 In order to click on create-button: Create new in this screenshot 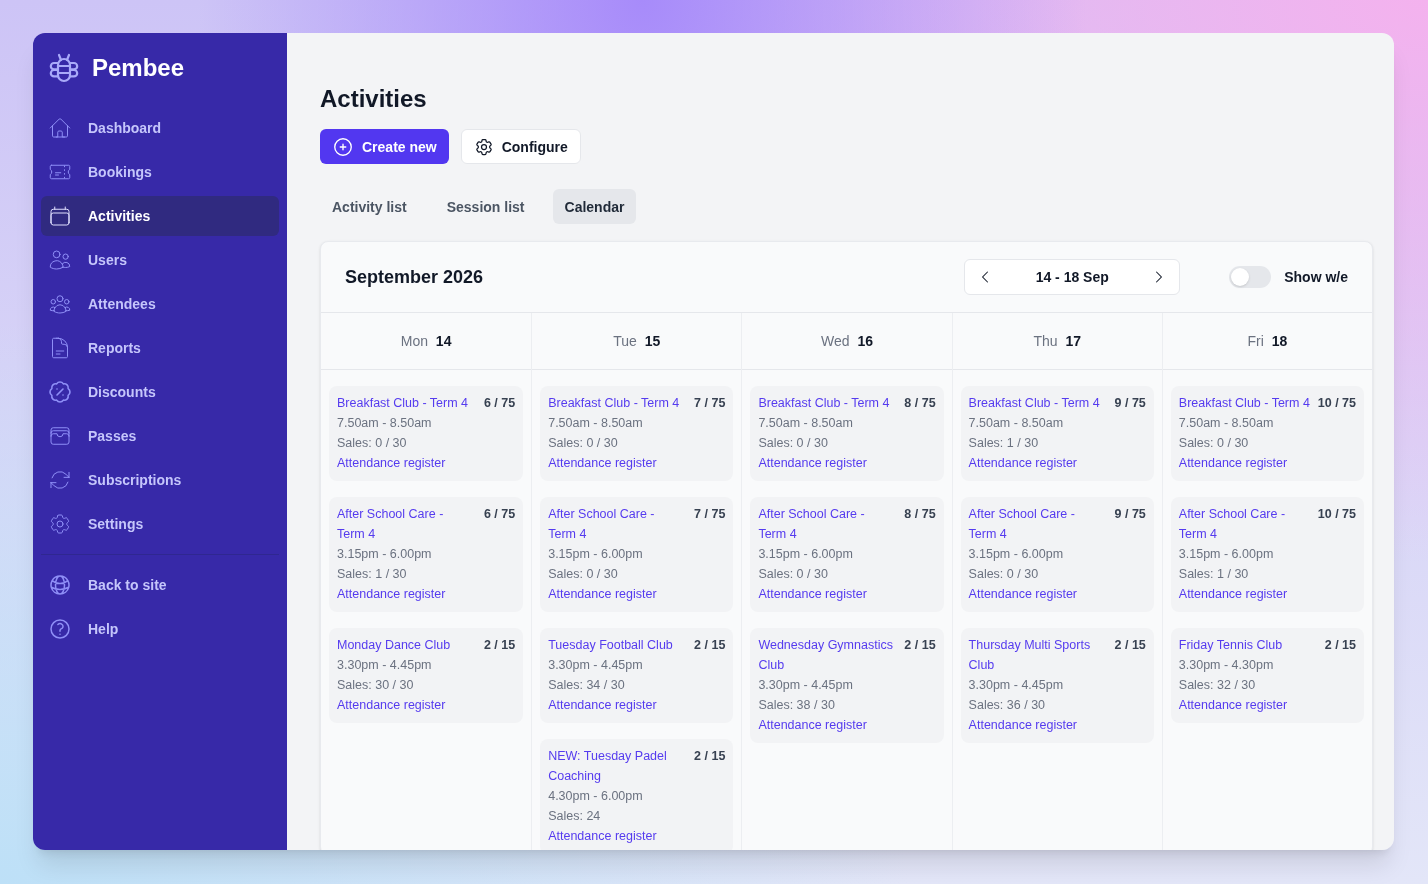, I will do `click(384, 146)`.